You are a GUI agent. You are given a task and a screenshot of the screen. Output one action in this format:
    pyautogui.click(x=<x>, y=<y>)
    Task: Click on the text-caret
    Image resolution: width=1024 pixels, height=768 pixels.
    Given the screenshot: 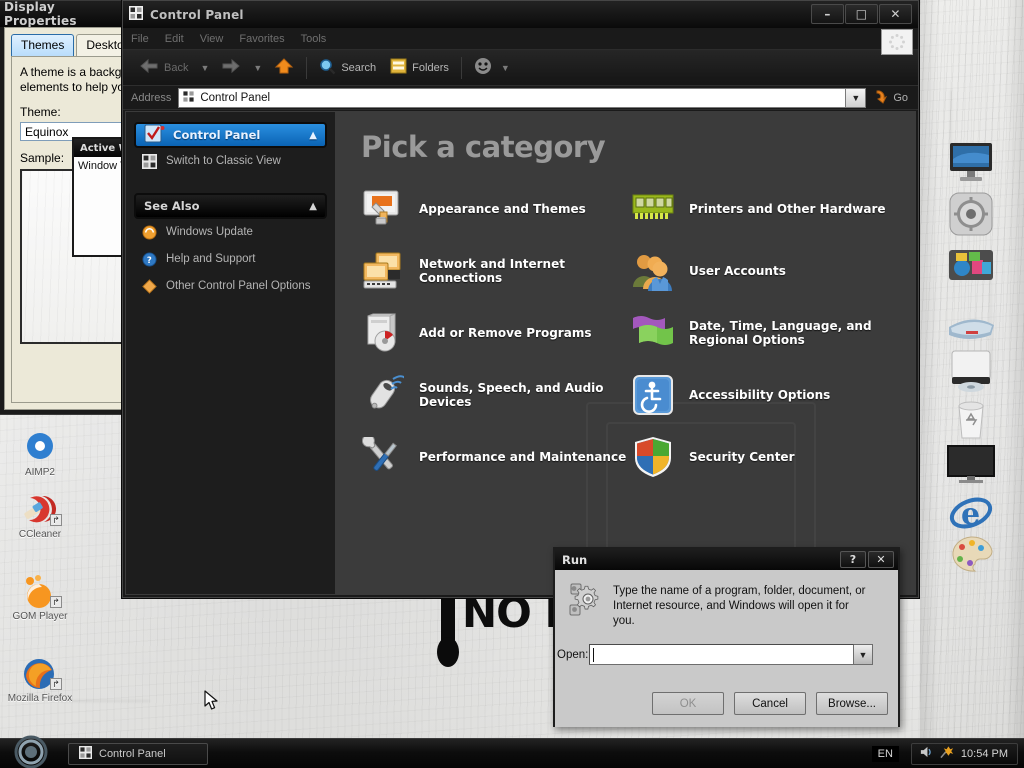 What is the action you would take?
    pyautogui.click(x=593, y=654)
    